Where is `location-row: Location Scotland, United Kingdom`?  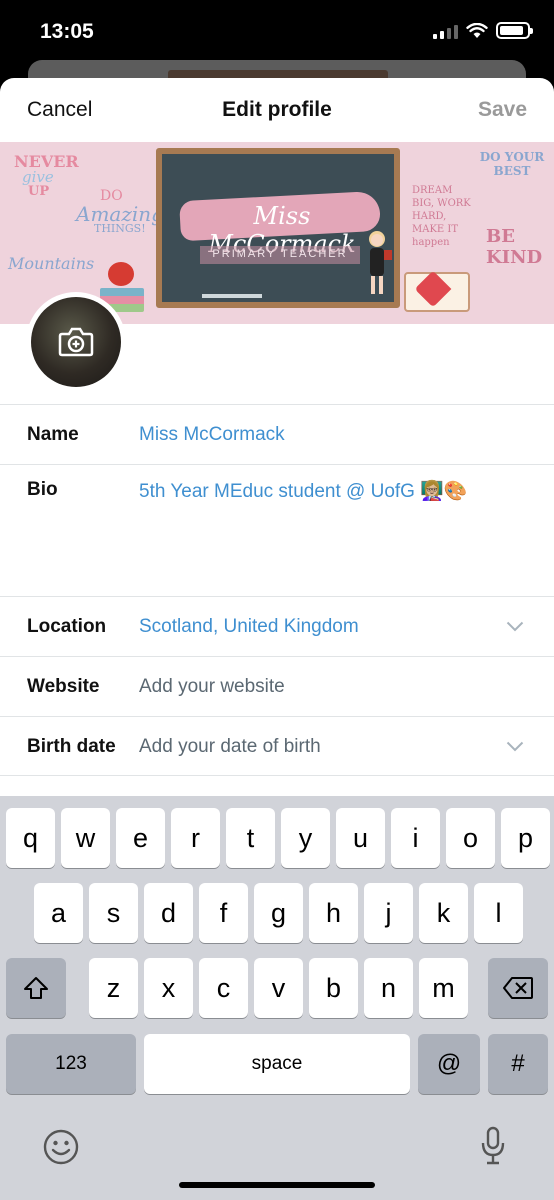
location-row: Location Scotland, United Kingdom is located at coordinates (277, 626).